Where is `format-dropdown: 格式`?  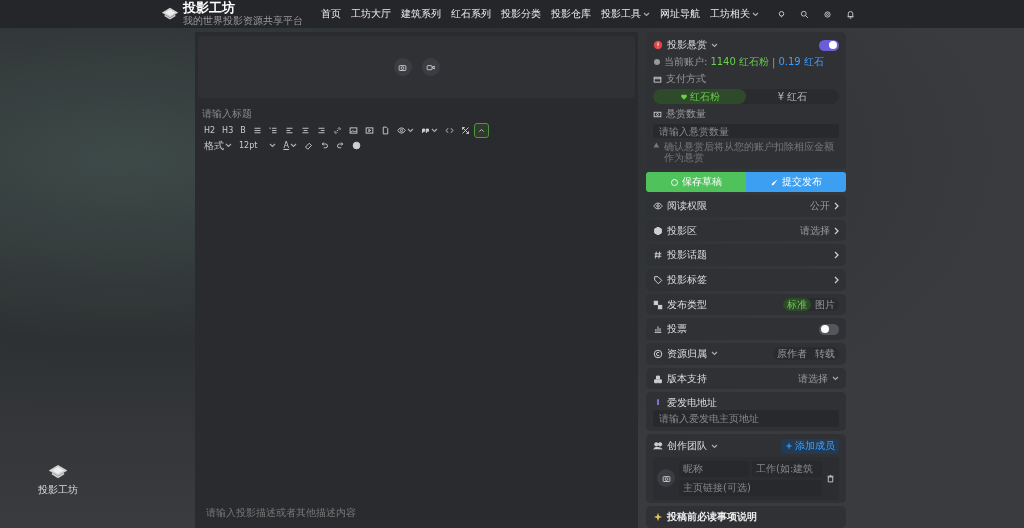
format-dropdown: 格式 is located at coordinates (218, 145).